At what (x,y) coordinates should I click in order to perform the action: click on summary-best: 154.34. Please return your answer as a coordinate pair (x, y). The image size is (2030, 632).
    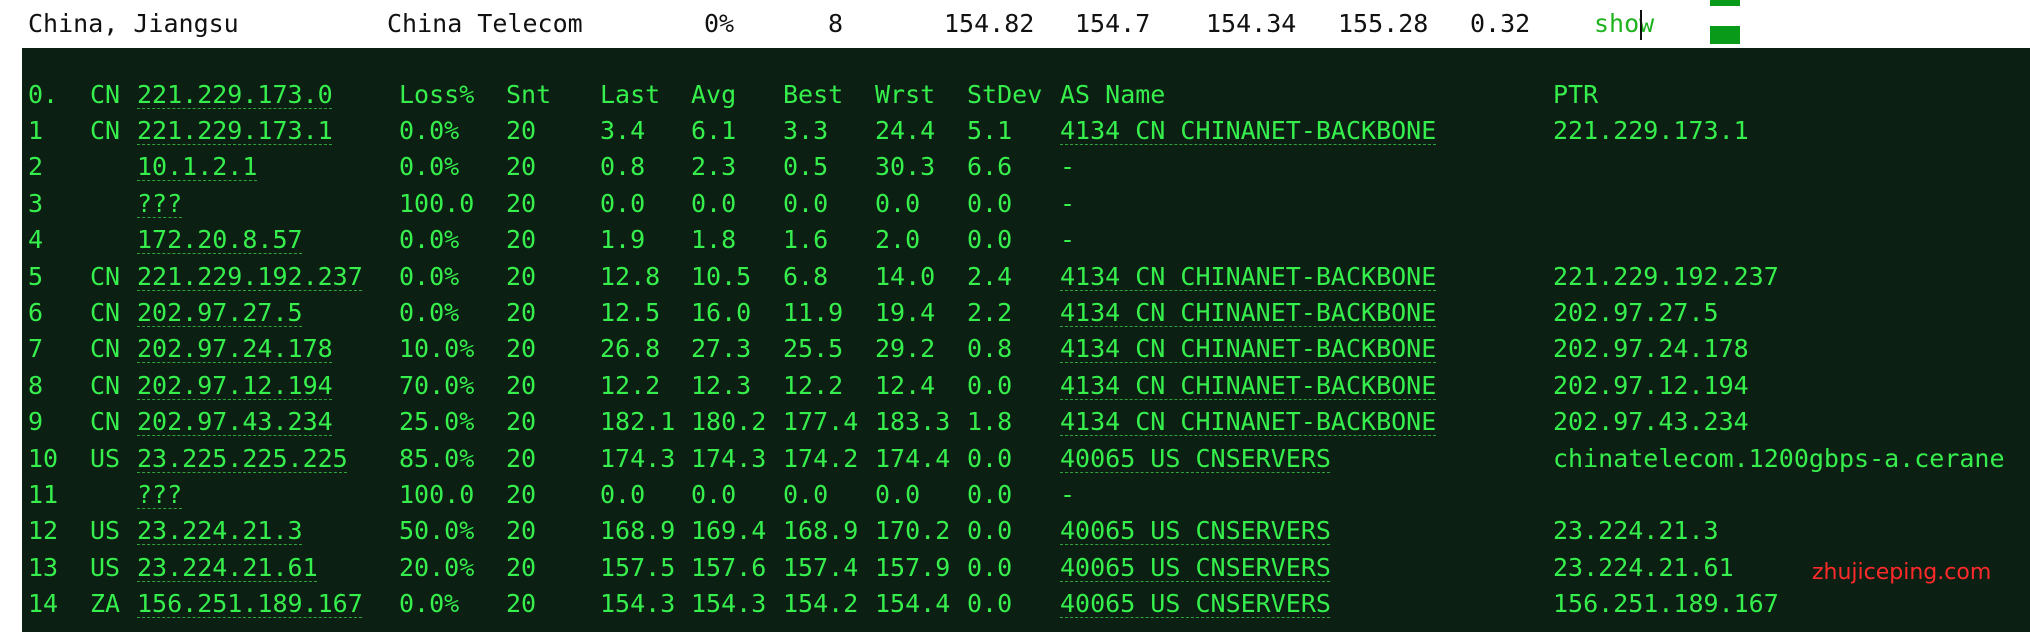
    Looking at the image, I should click on (1251, 23).